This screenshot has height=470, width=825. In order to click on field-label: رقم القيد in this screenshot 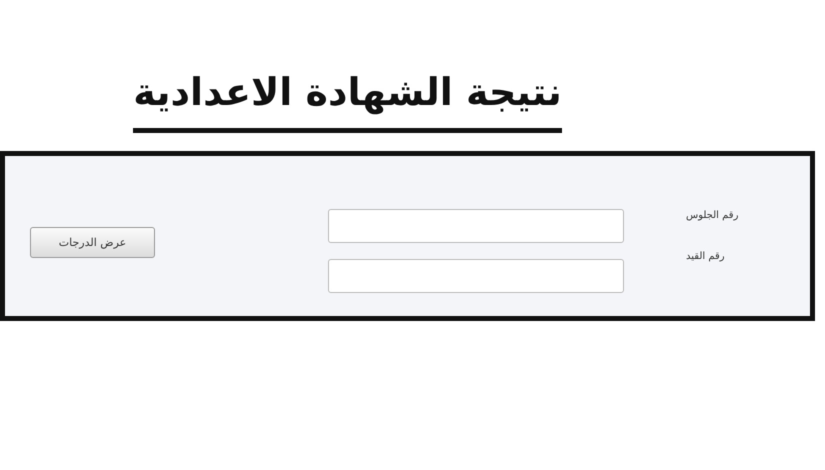, I will do `click(705, 256)`.